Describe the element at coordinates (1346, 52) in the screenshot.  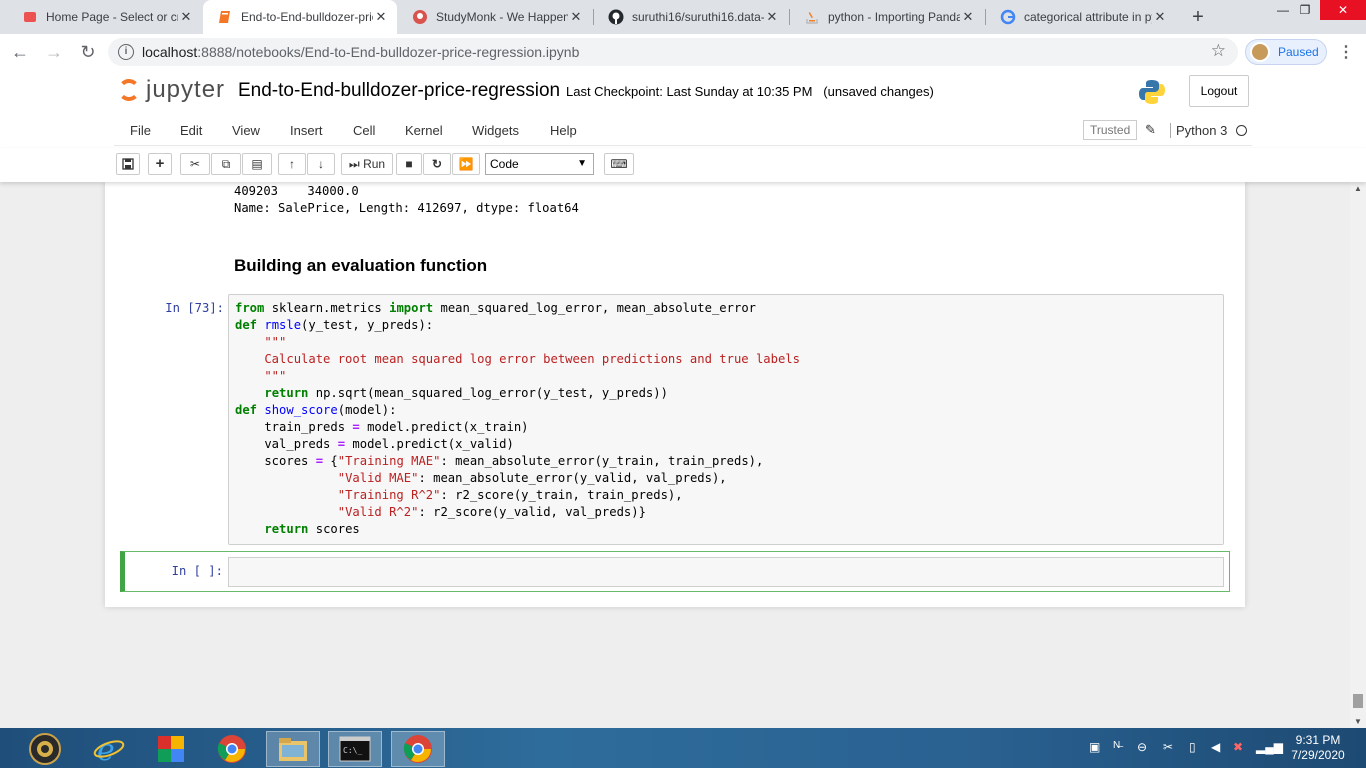
I see `browser-menu-icon: ⋮` at that location.